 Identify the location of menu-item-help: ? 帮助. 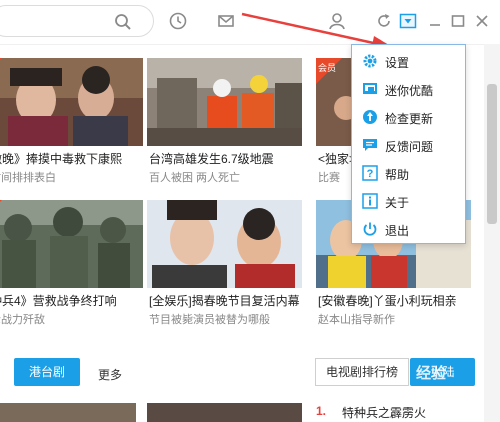
(408, 174).